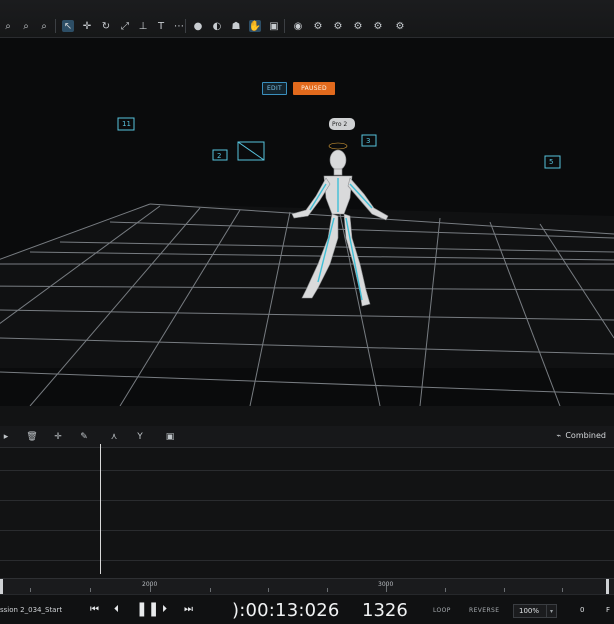 This screenshot has height=624, width=614. I want to click on session-name: ssion 2_034_Start, so click(31, 610).